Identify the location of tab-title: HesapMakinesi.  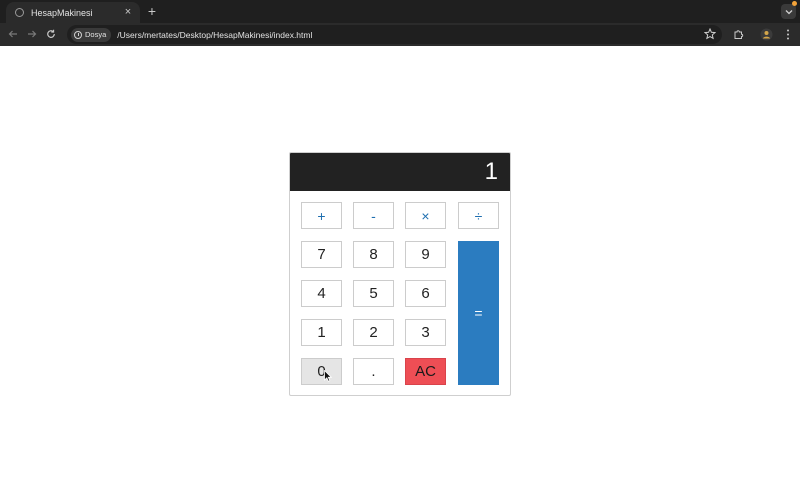
(62, 12).